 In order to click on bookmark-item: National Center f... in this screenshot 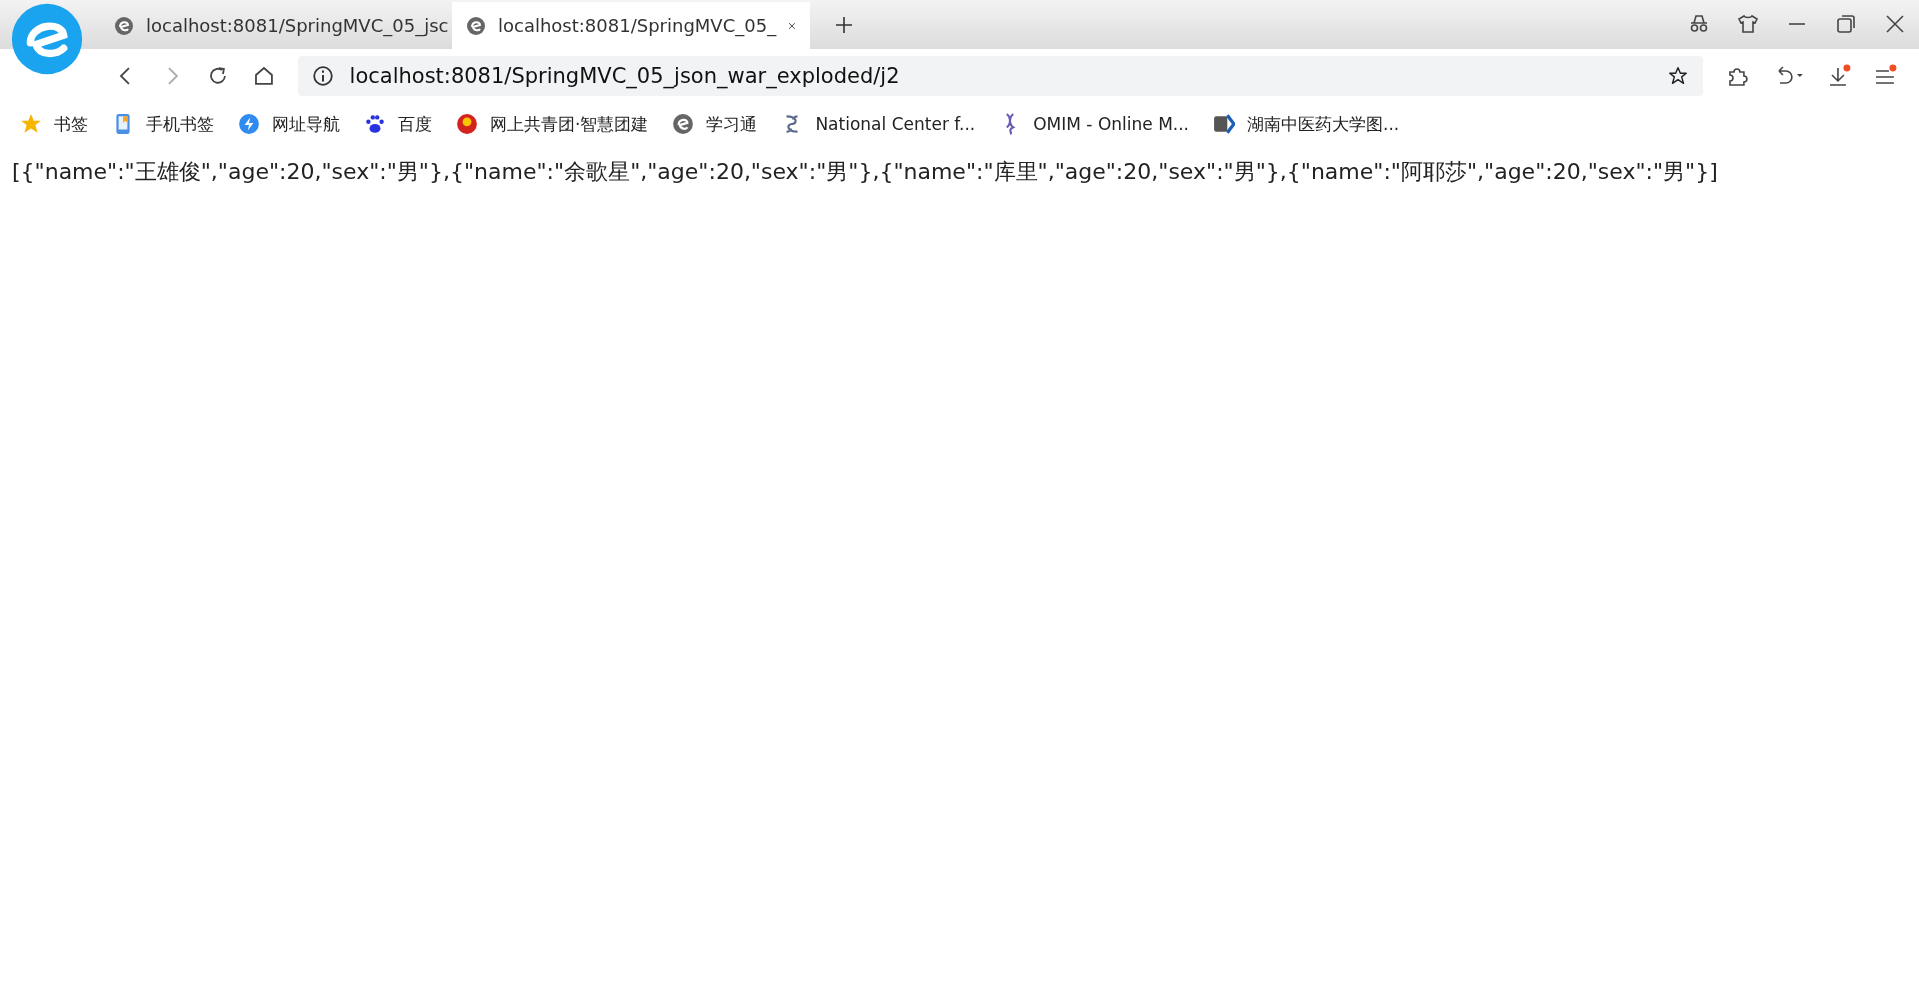, I will do `click(878, 124)`.